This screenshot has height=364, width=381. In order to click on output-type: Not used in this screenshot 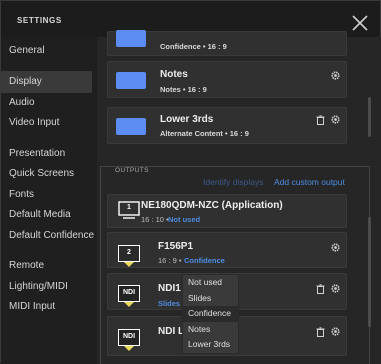, I will do `click(184, 219)`.